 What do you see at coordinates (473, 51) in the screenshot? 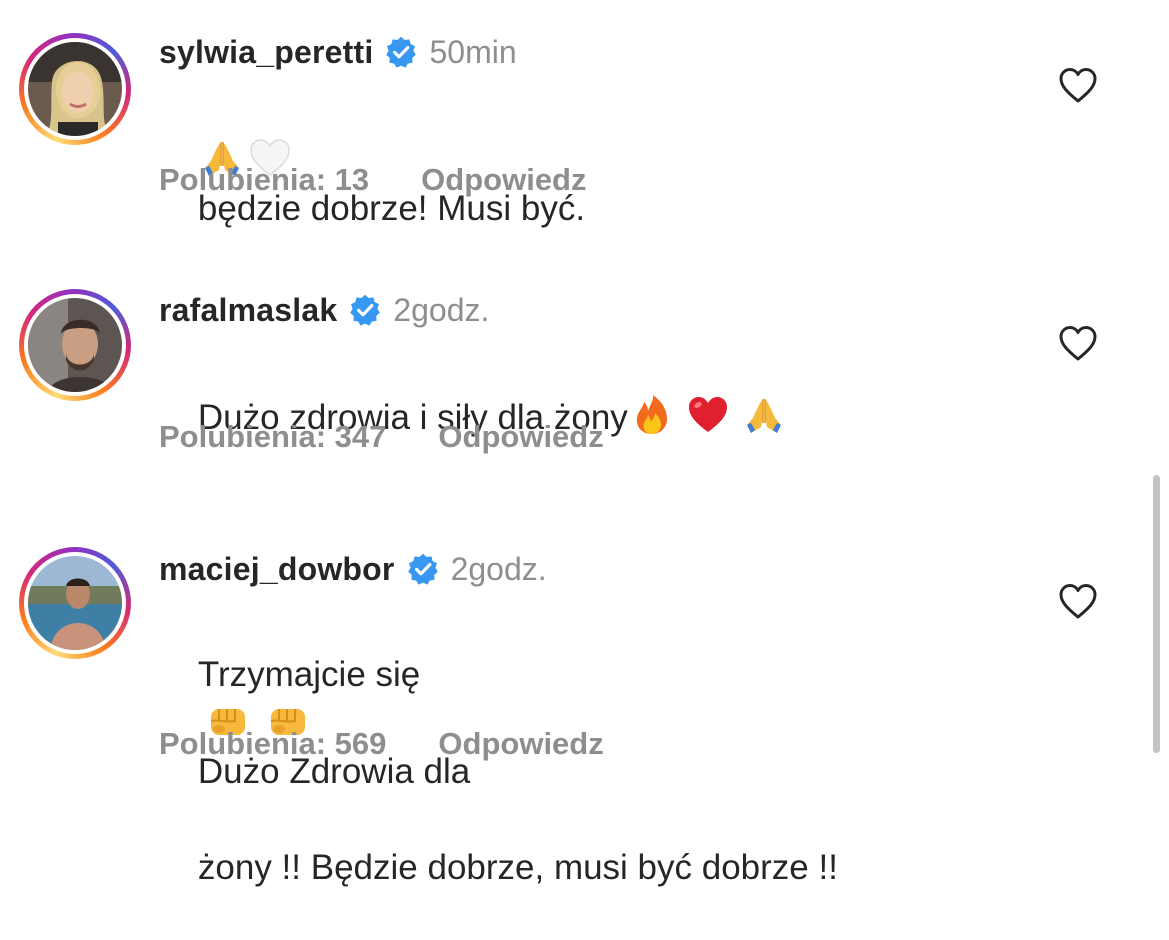
I see `timestamp: 50min` at bounding box center [473, 51].